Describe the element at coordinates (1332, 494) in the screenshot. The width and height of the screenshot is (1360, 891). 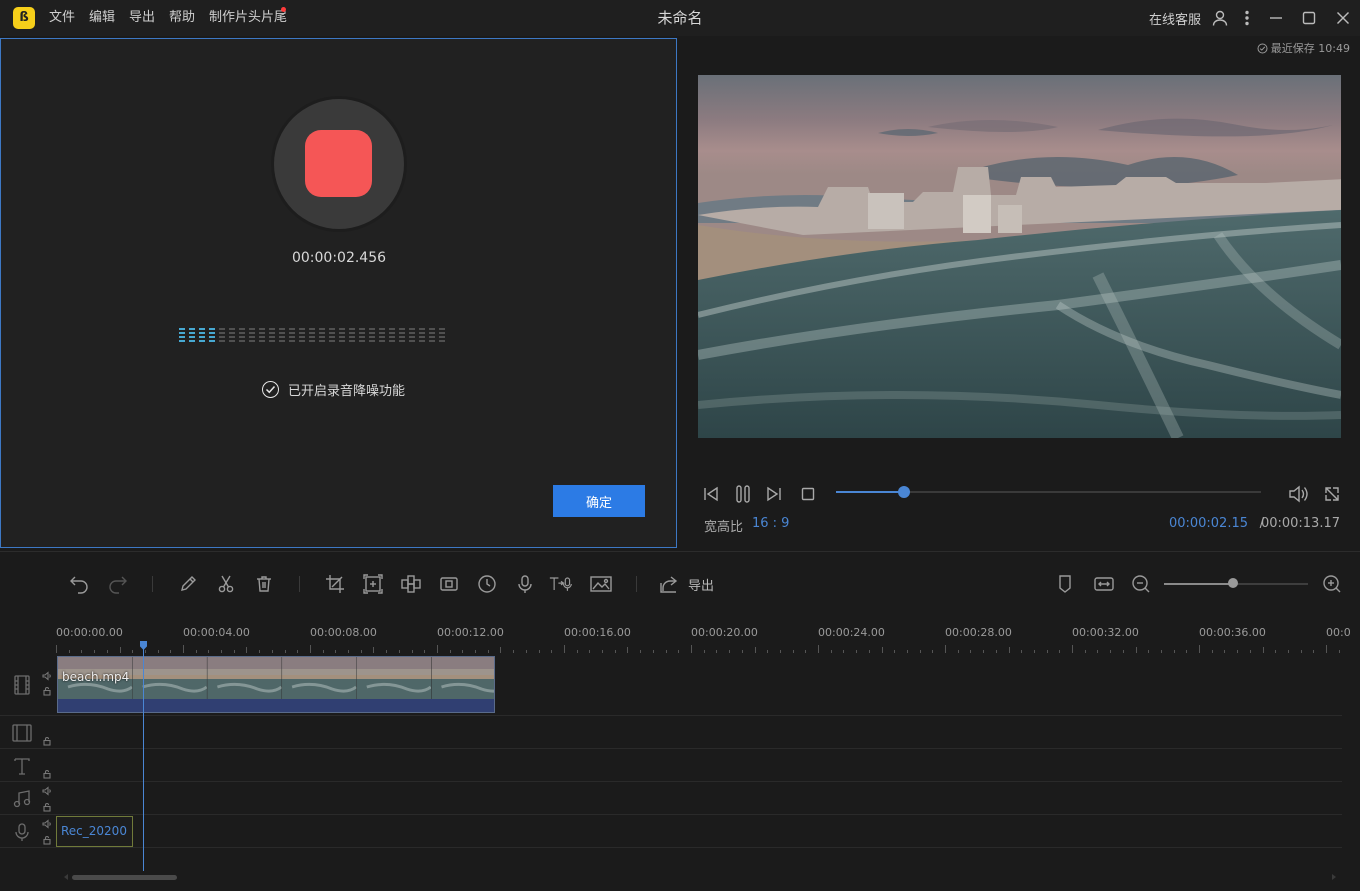
I see `fullscreen-icon` at that location.